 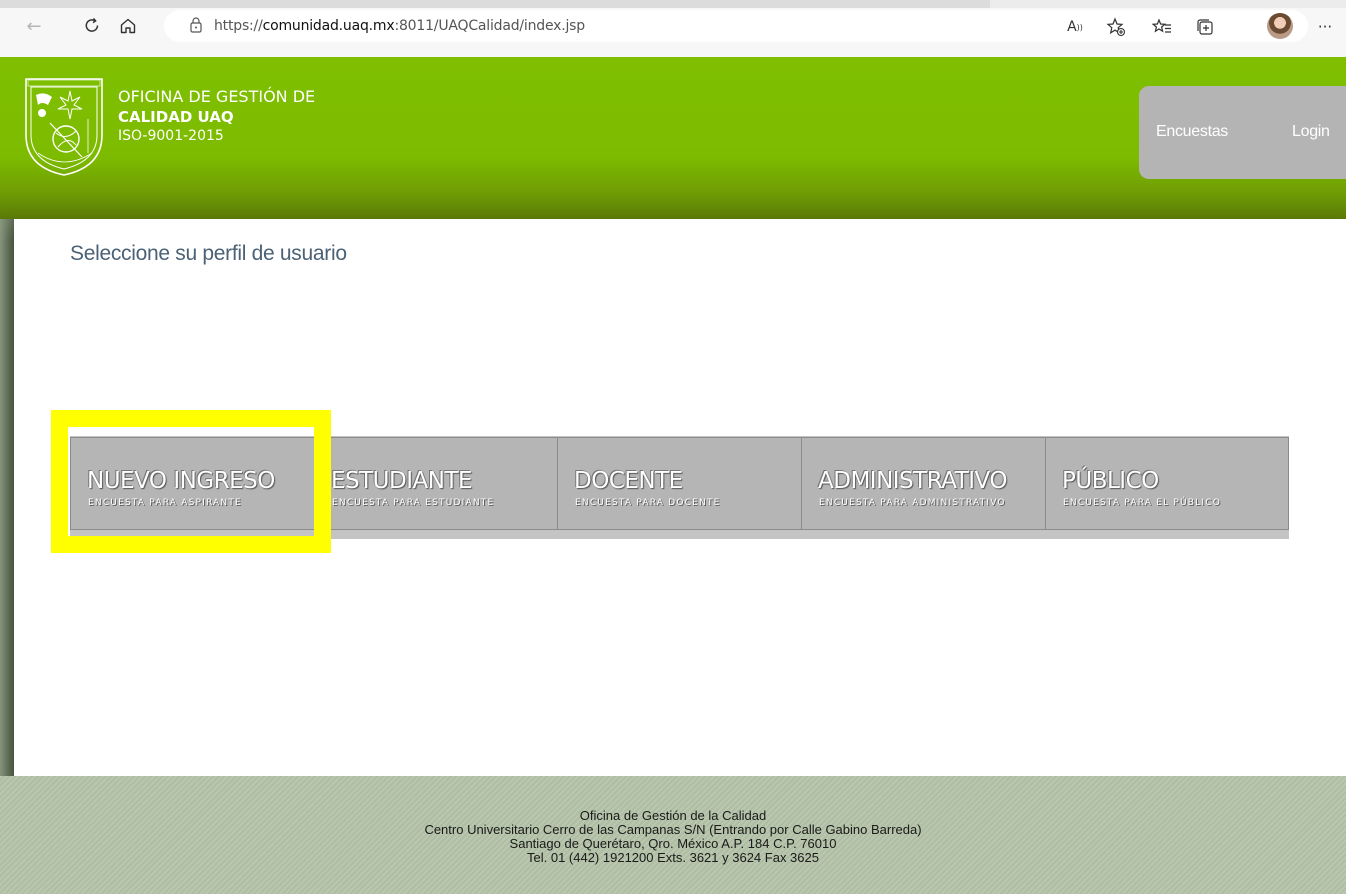 I want to click on org-certification: ISO-9001-2015, so click(x=171, y=136).